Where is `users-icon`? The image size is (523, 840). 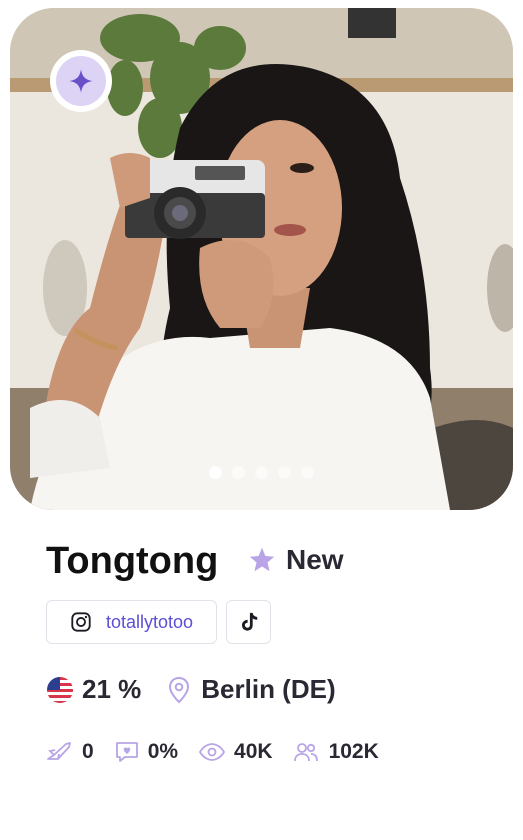
users-icon is located at coordinates (305, 752).